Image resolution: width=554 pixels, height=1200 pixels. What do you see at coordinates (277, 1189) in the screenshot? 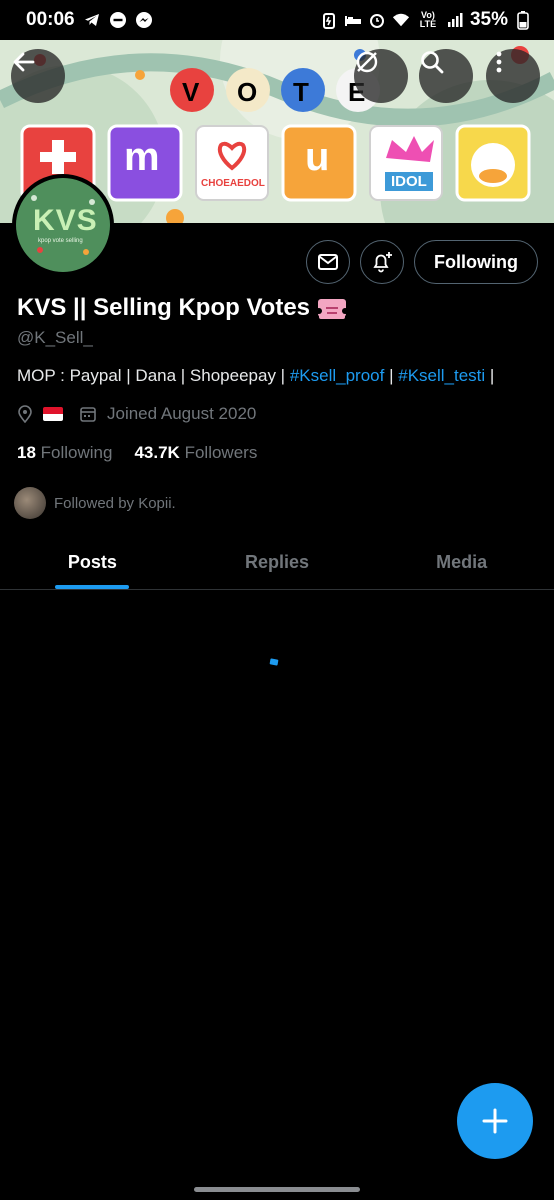
I see `home-indicator` at bounding box center [277, 1189].